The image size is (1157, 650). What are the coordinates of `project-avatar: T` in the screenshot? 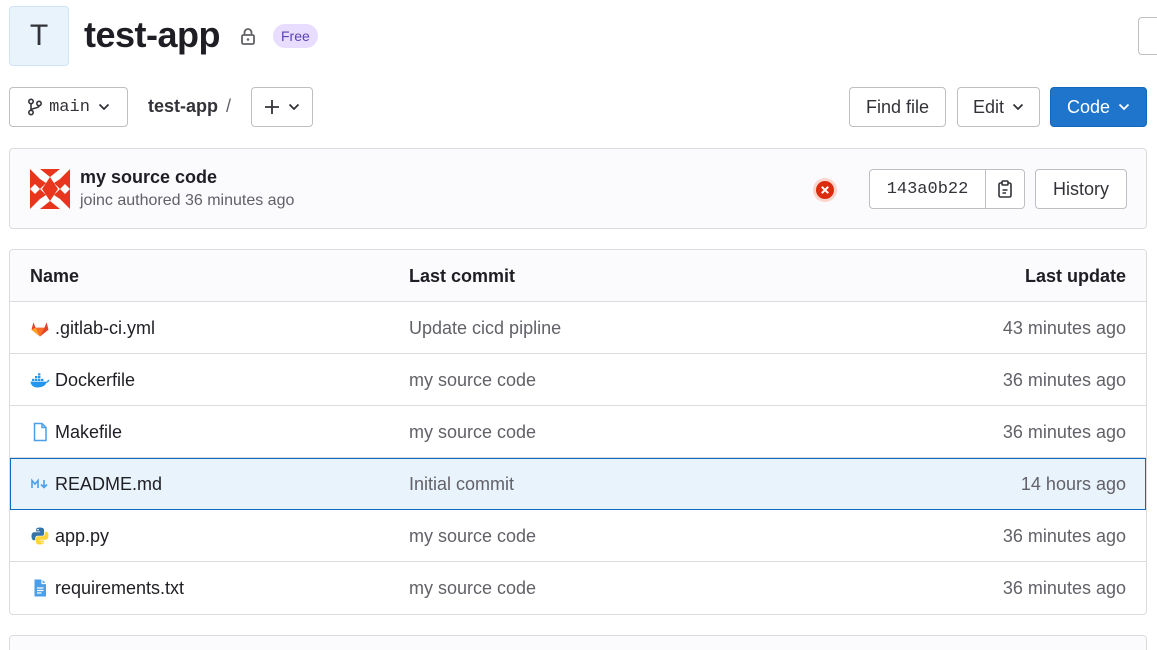 It's located at (39, 36).